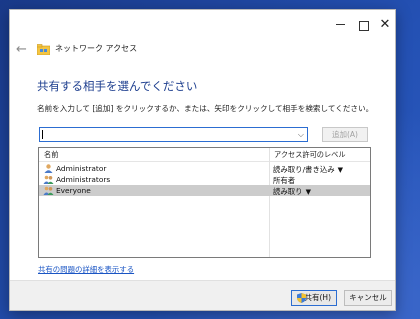 This screenshot has height=319, width=420. I want to click on network-share-icon, so click(43, 49).